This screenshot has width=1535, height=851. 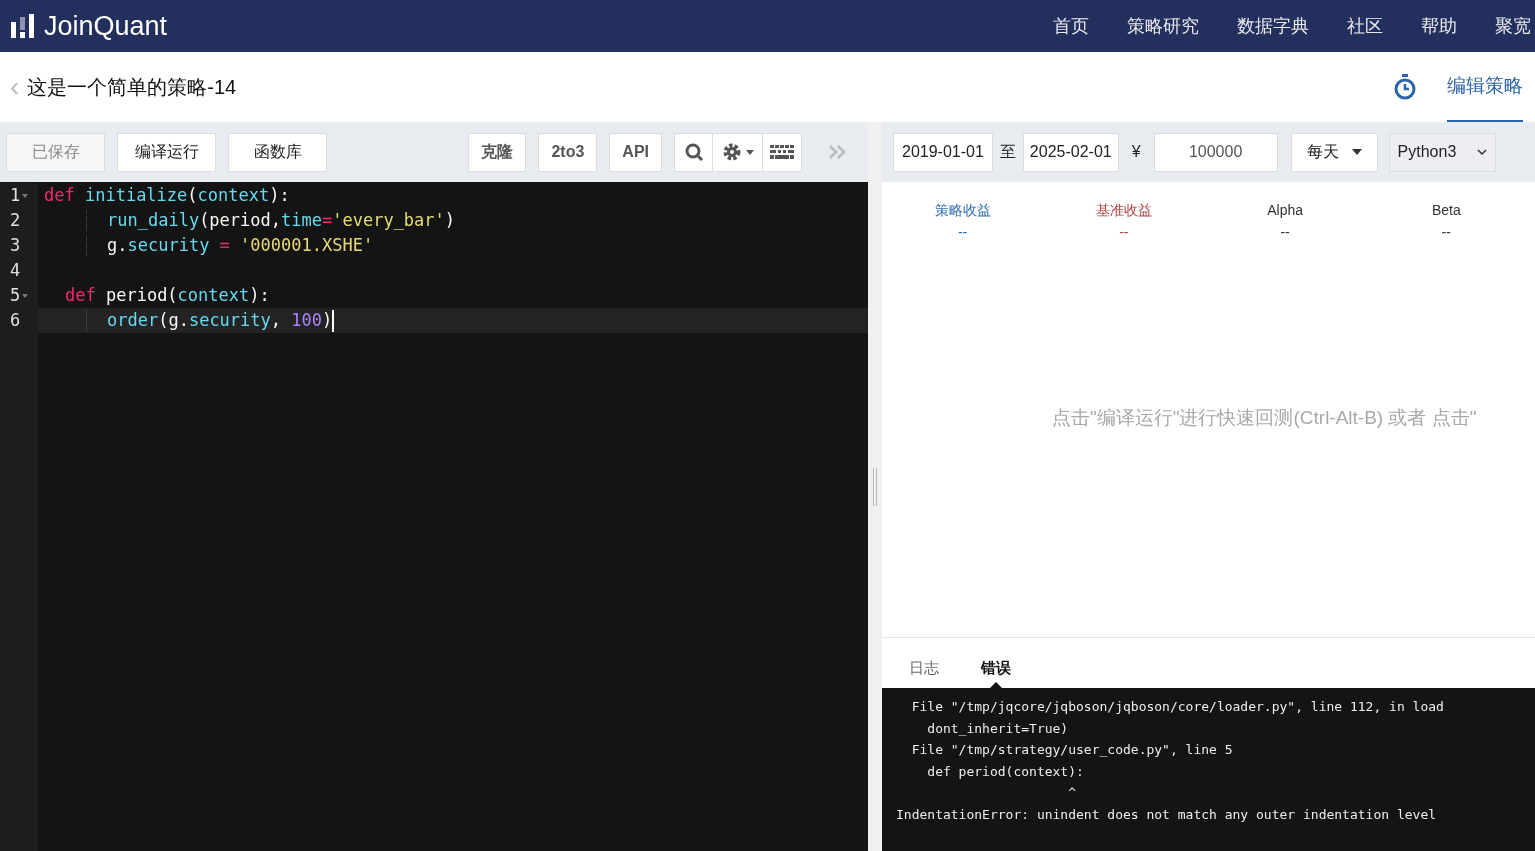 What do you see at coordinates (1215, 152) in the screenshot?
I see `capital-field: 100000` at bounding box center [1215, 152].